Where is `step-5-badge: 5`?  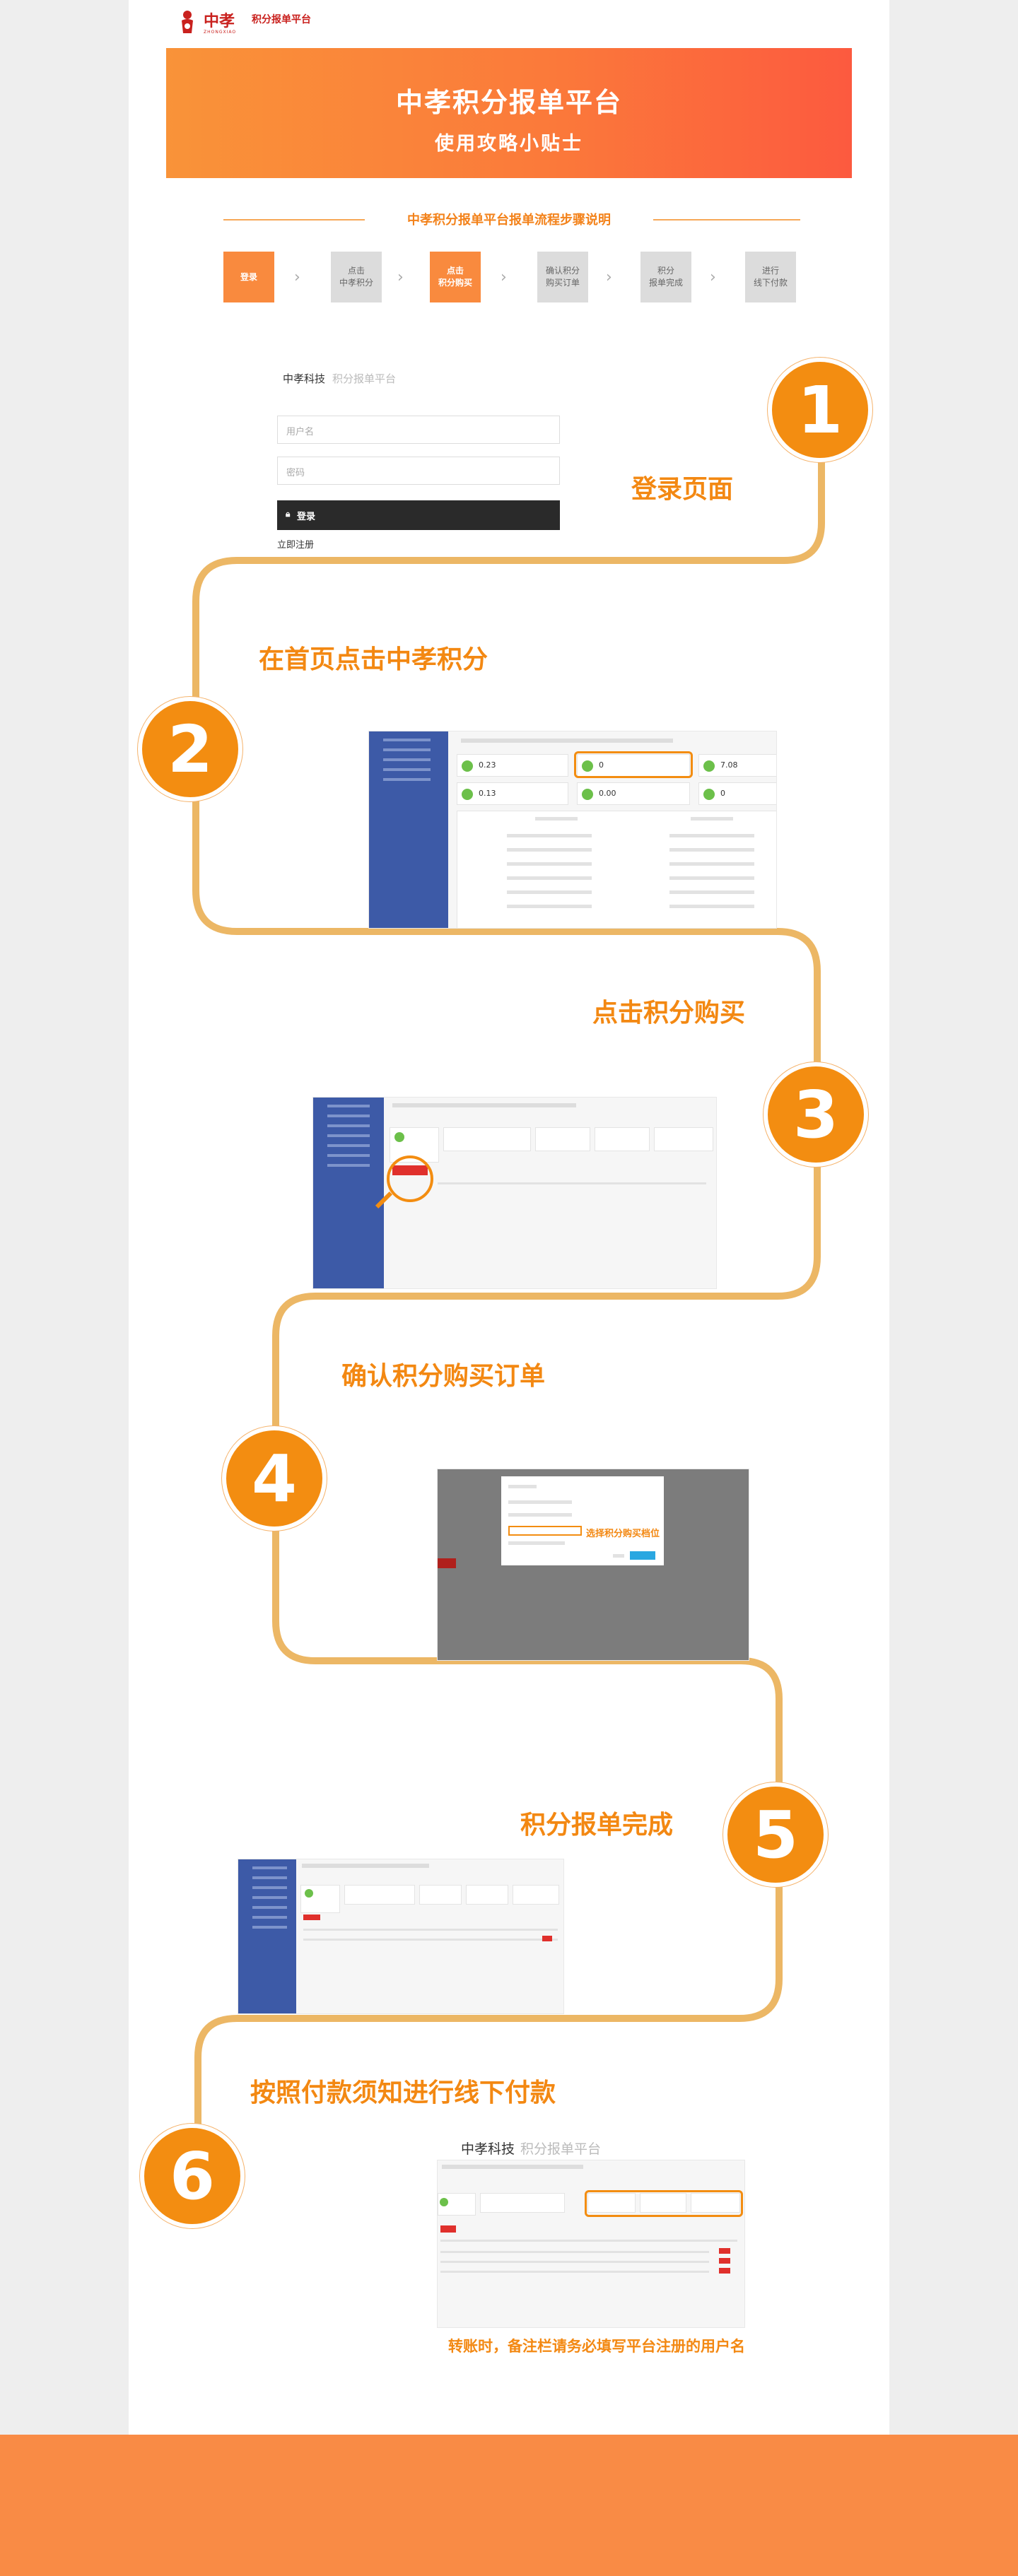
step-5-badge: 5 is located at coordinates (776, 1834).